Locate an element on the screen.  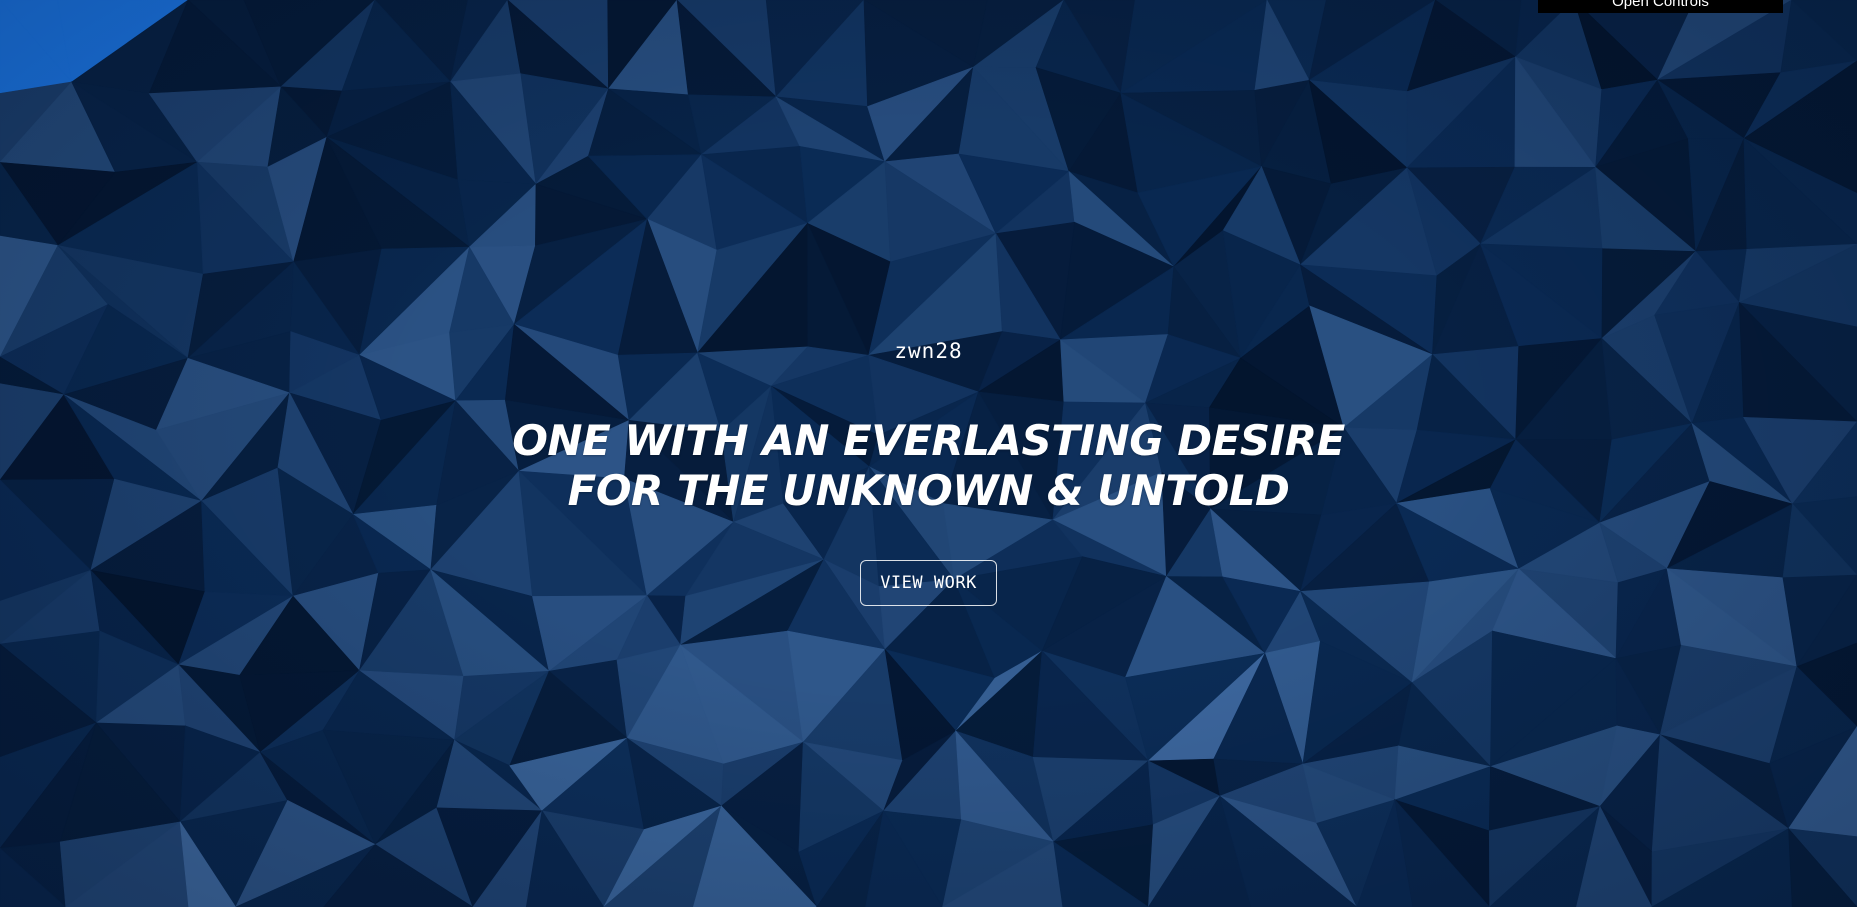
headline-line-1: ONE WITH AN EVERLASTING DESIRE is located at coordinates (928, 440).